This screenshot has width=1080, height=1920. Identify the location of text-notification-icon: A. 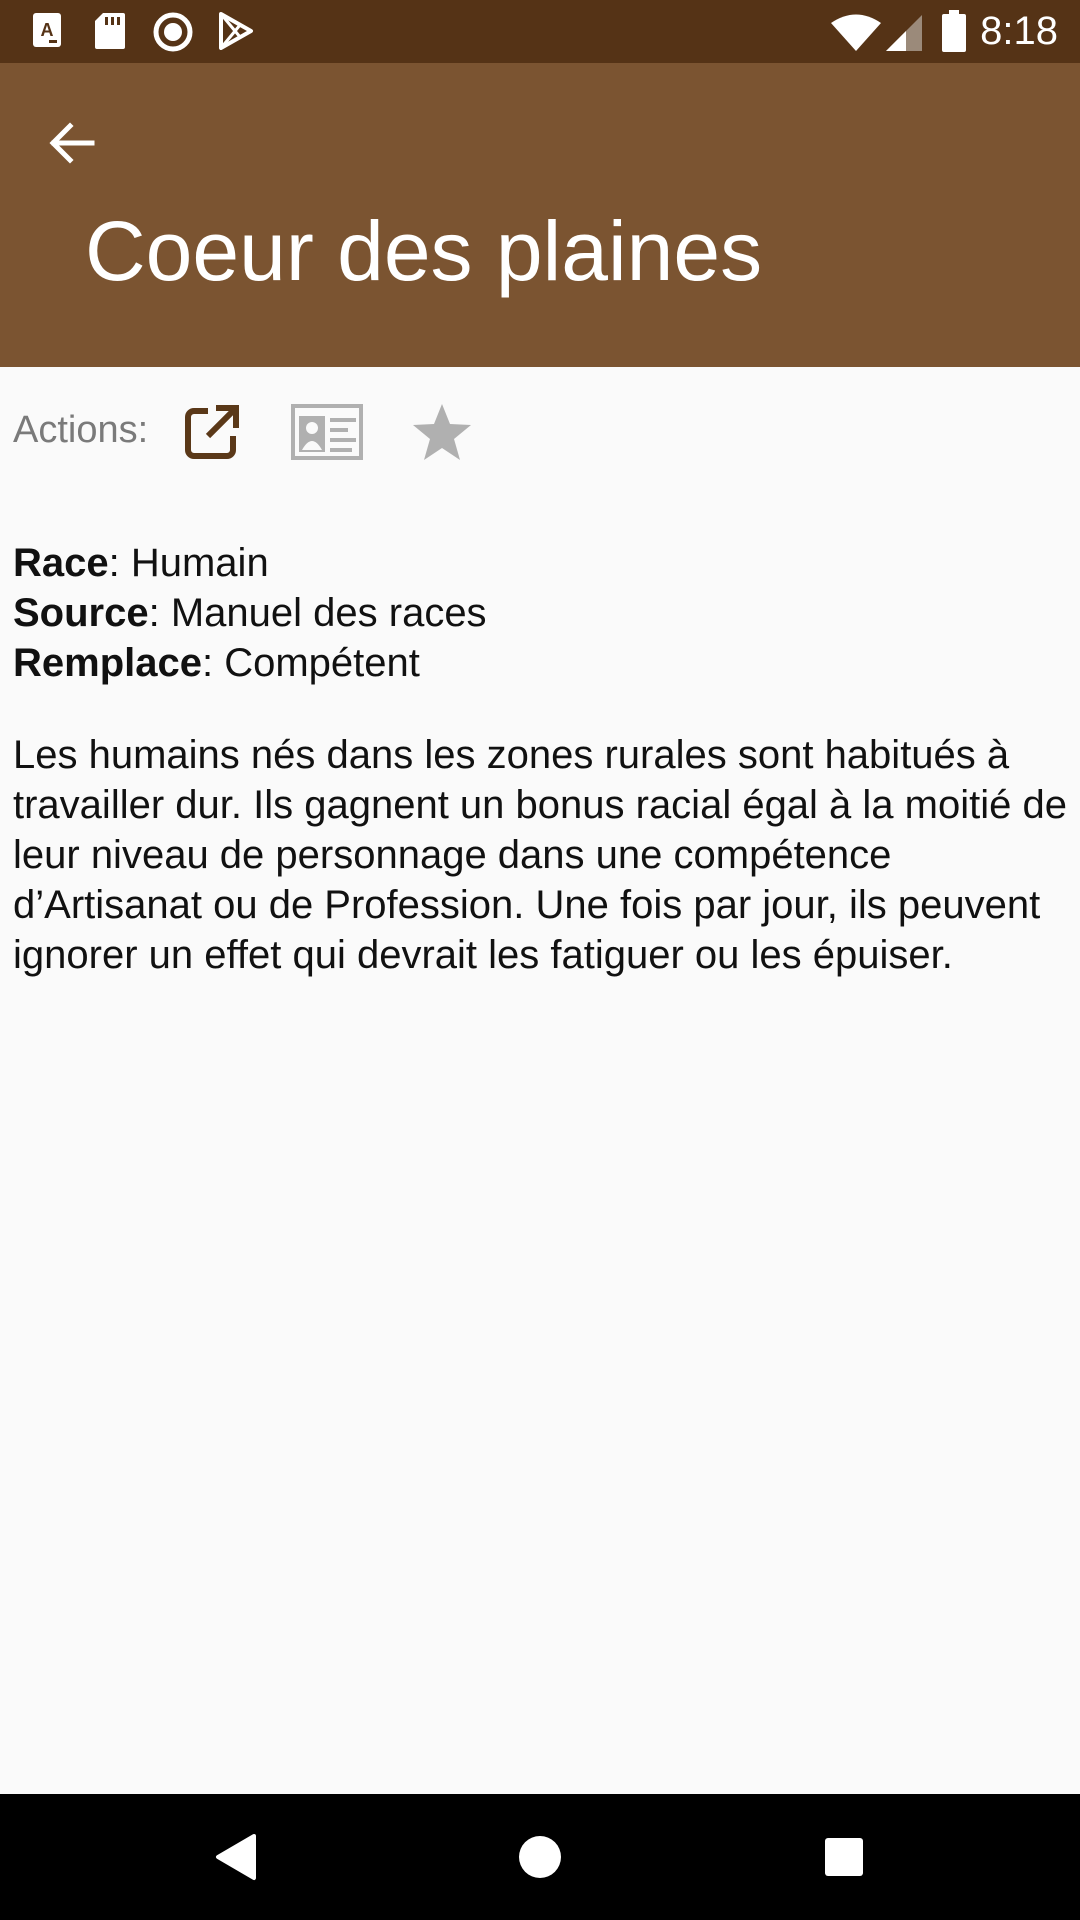
(47, 32).